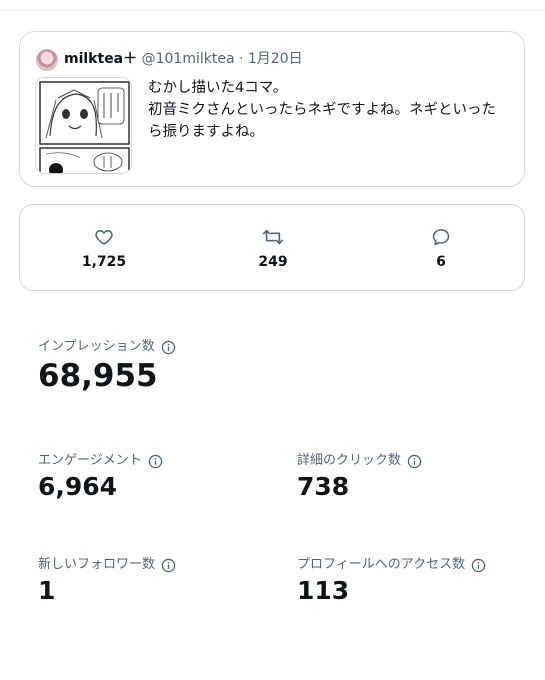 The image size is (545, 680). I want to click on reply-count: 6, so click(441, 262).